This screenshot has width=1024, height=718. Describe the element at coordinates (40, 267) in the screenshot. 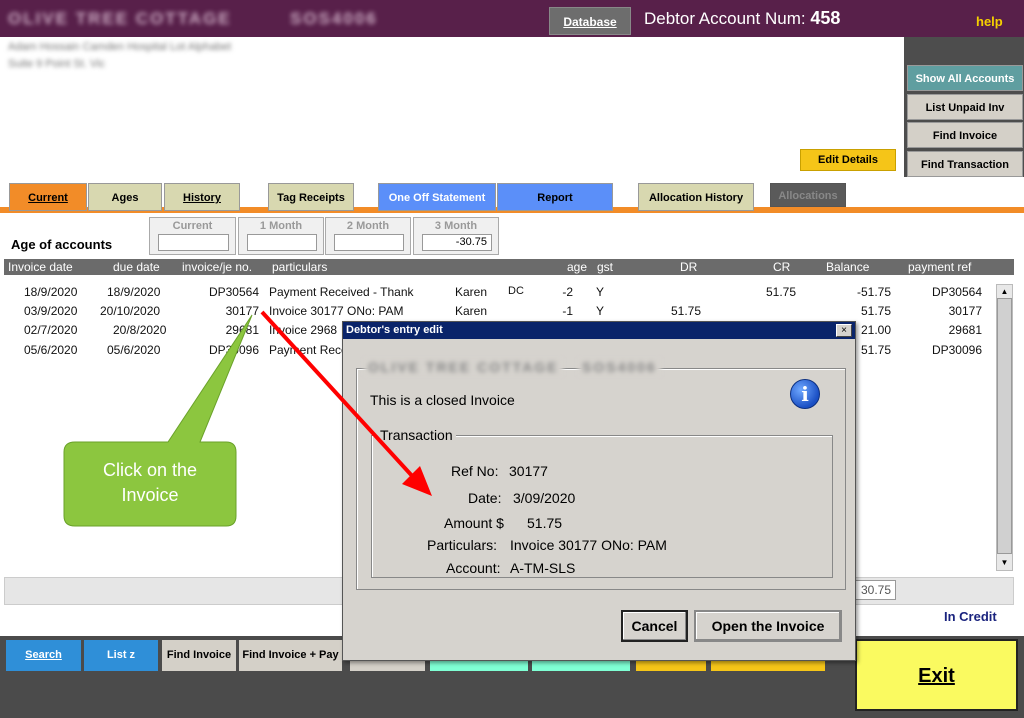

I see `col-invoice-date: Invoice date` at that location.